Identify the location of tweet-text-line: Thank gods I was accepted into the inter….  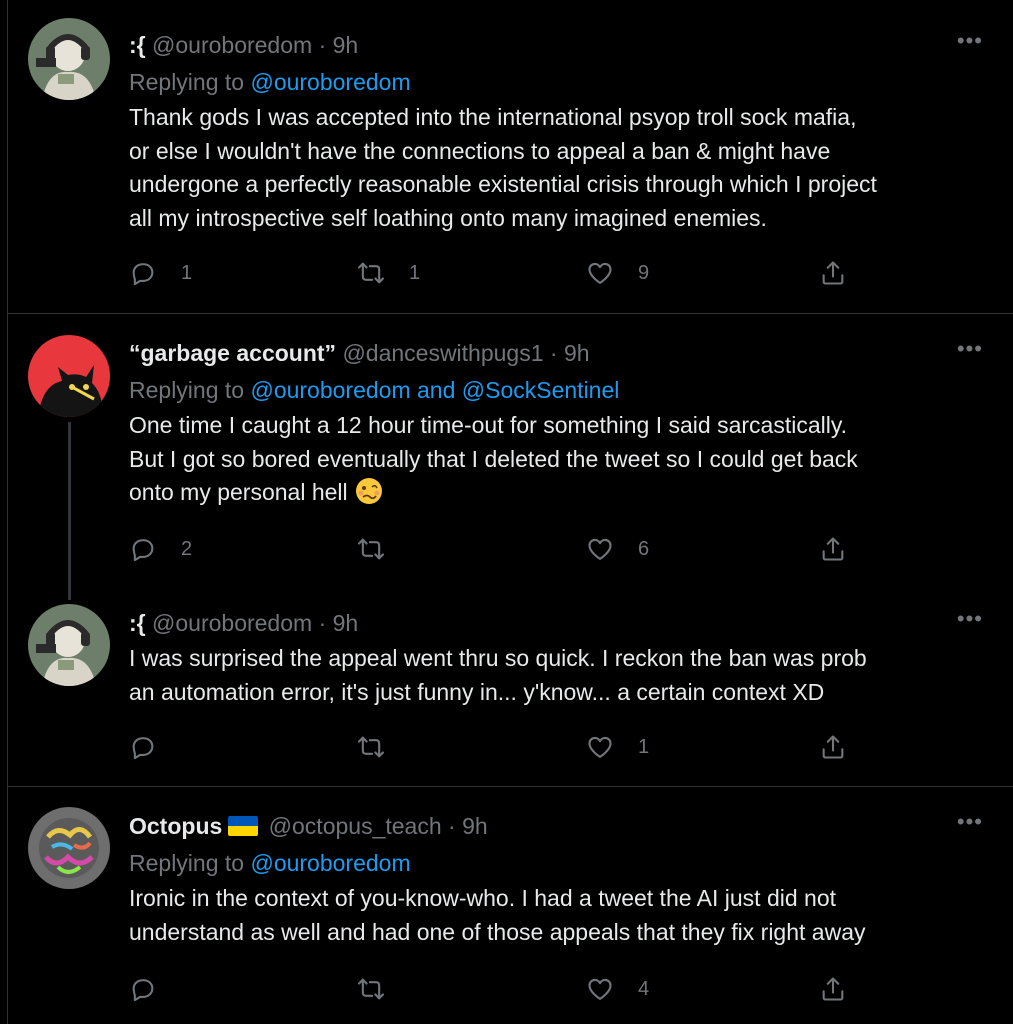
(493, 117).